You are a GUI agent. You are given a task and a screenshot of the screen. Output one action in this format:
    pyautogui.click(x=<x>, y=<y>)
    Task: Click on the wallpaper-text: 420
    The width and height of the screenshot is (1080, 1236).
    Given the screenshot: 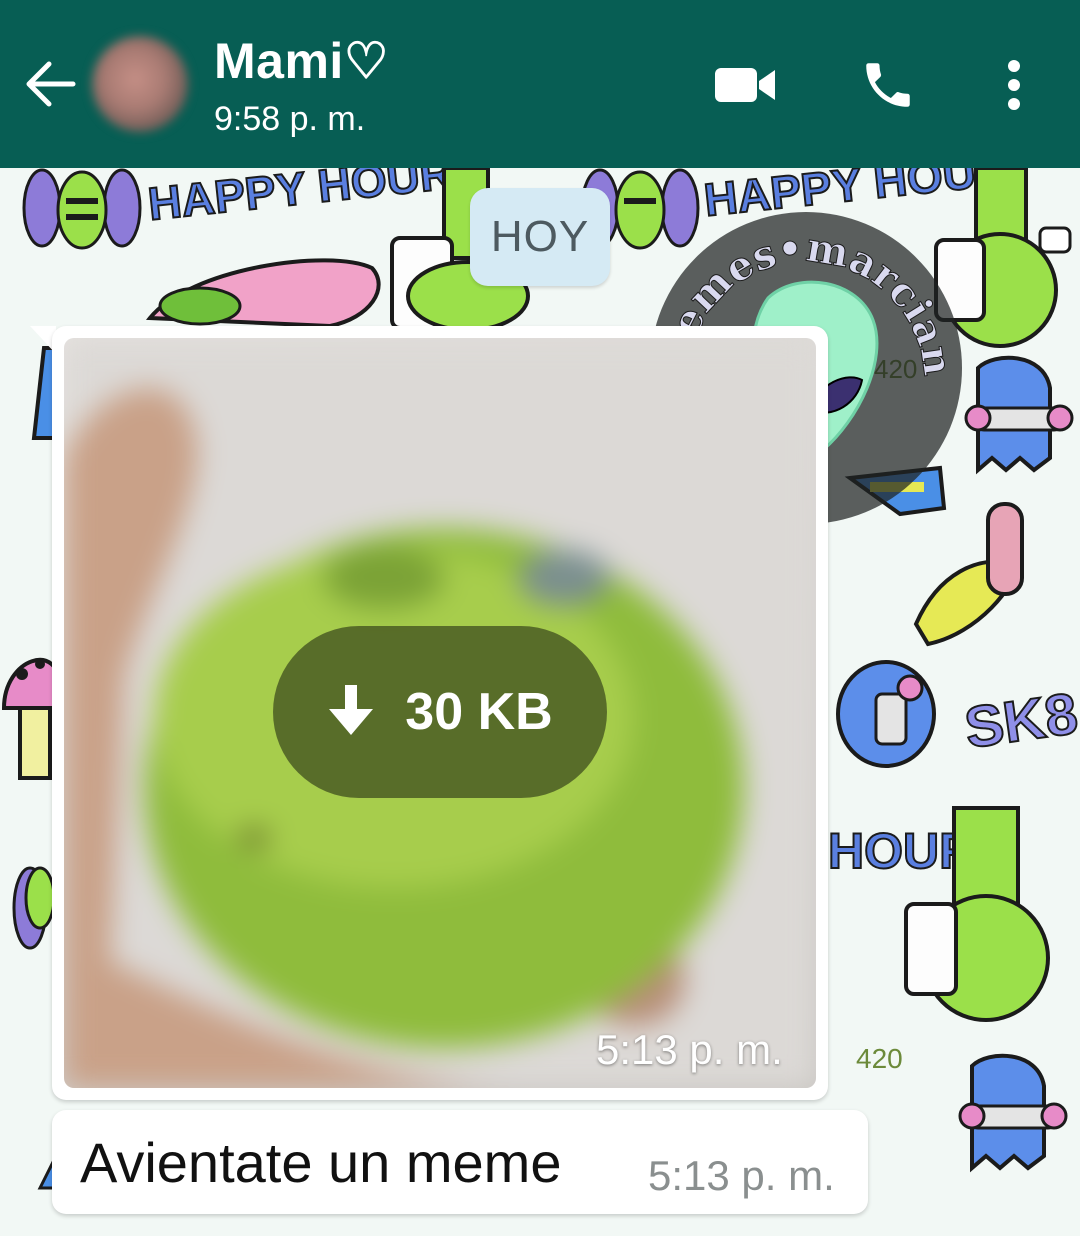 What is the action you would take?
    pyautogui.click(x=879, y=1058)
    